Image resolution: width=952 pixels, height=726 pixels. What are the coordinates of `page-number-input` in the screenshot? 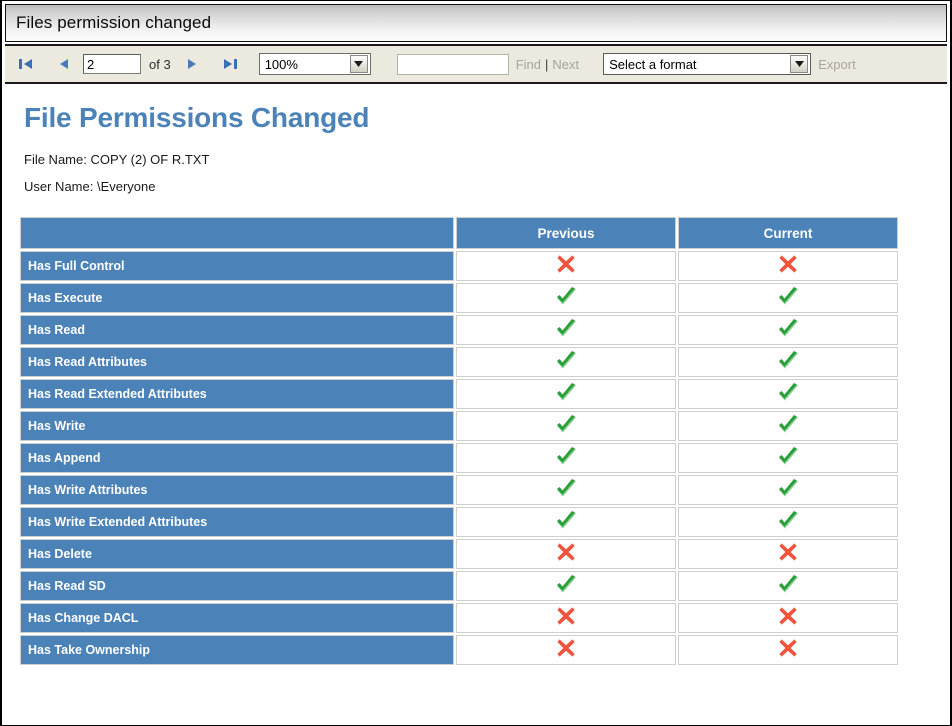 It's located at (112, 64).